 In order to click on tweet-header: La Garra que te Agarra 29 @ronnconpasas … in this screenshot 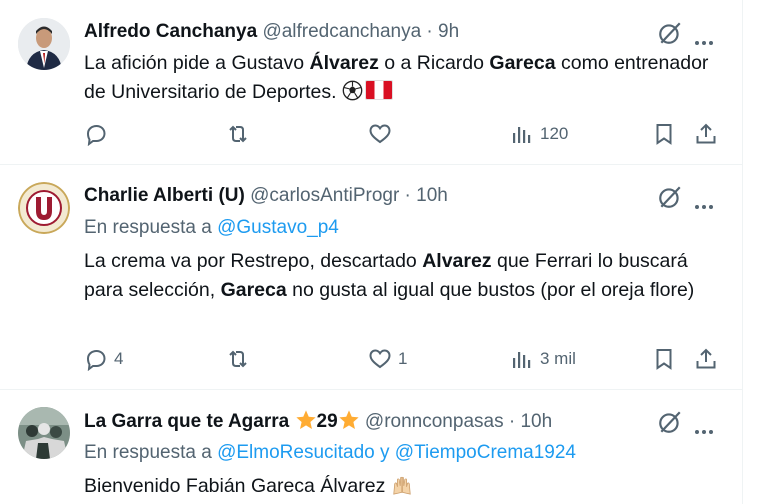, I will do `click(318, 421)`.